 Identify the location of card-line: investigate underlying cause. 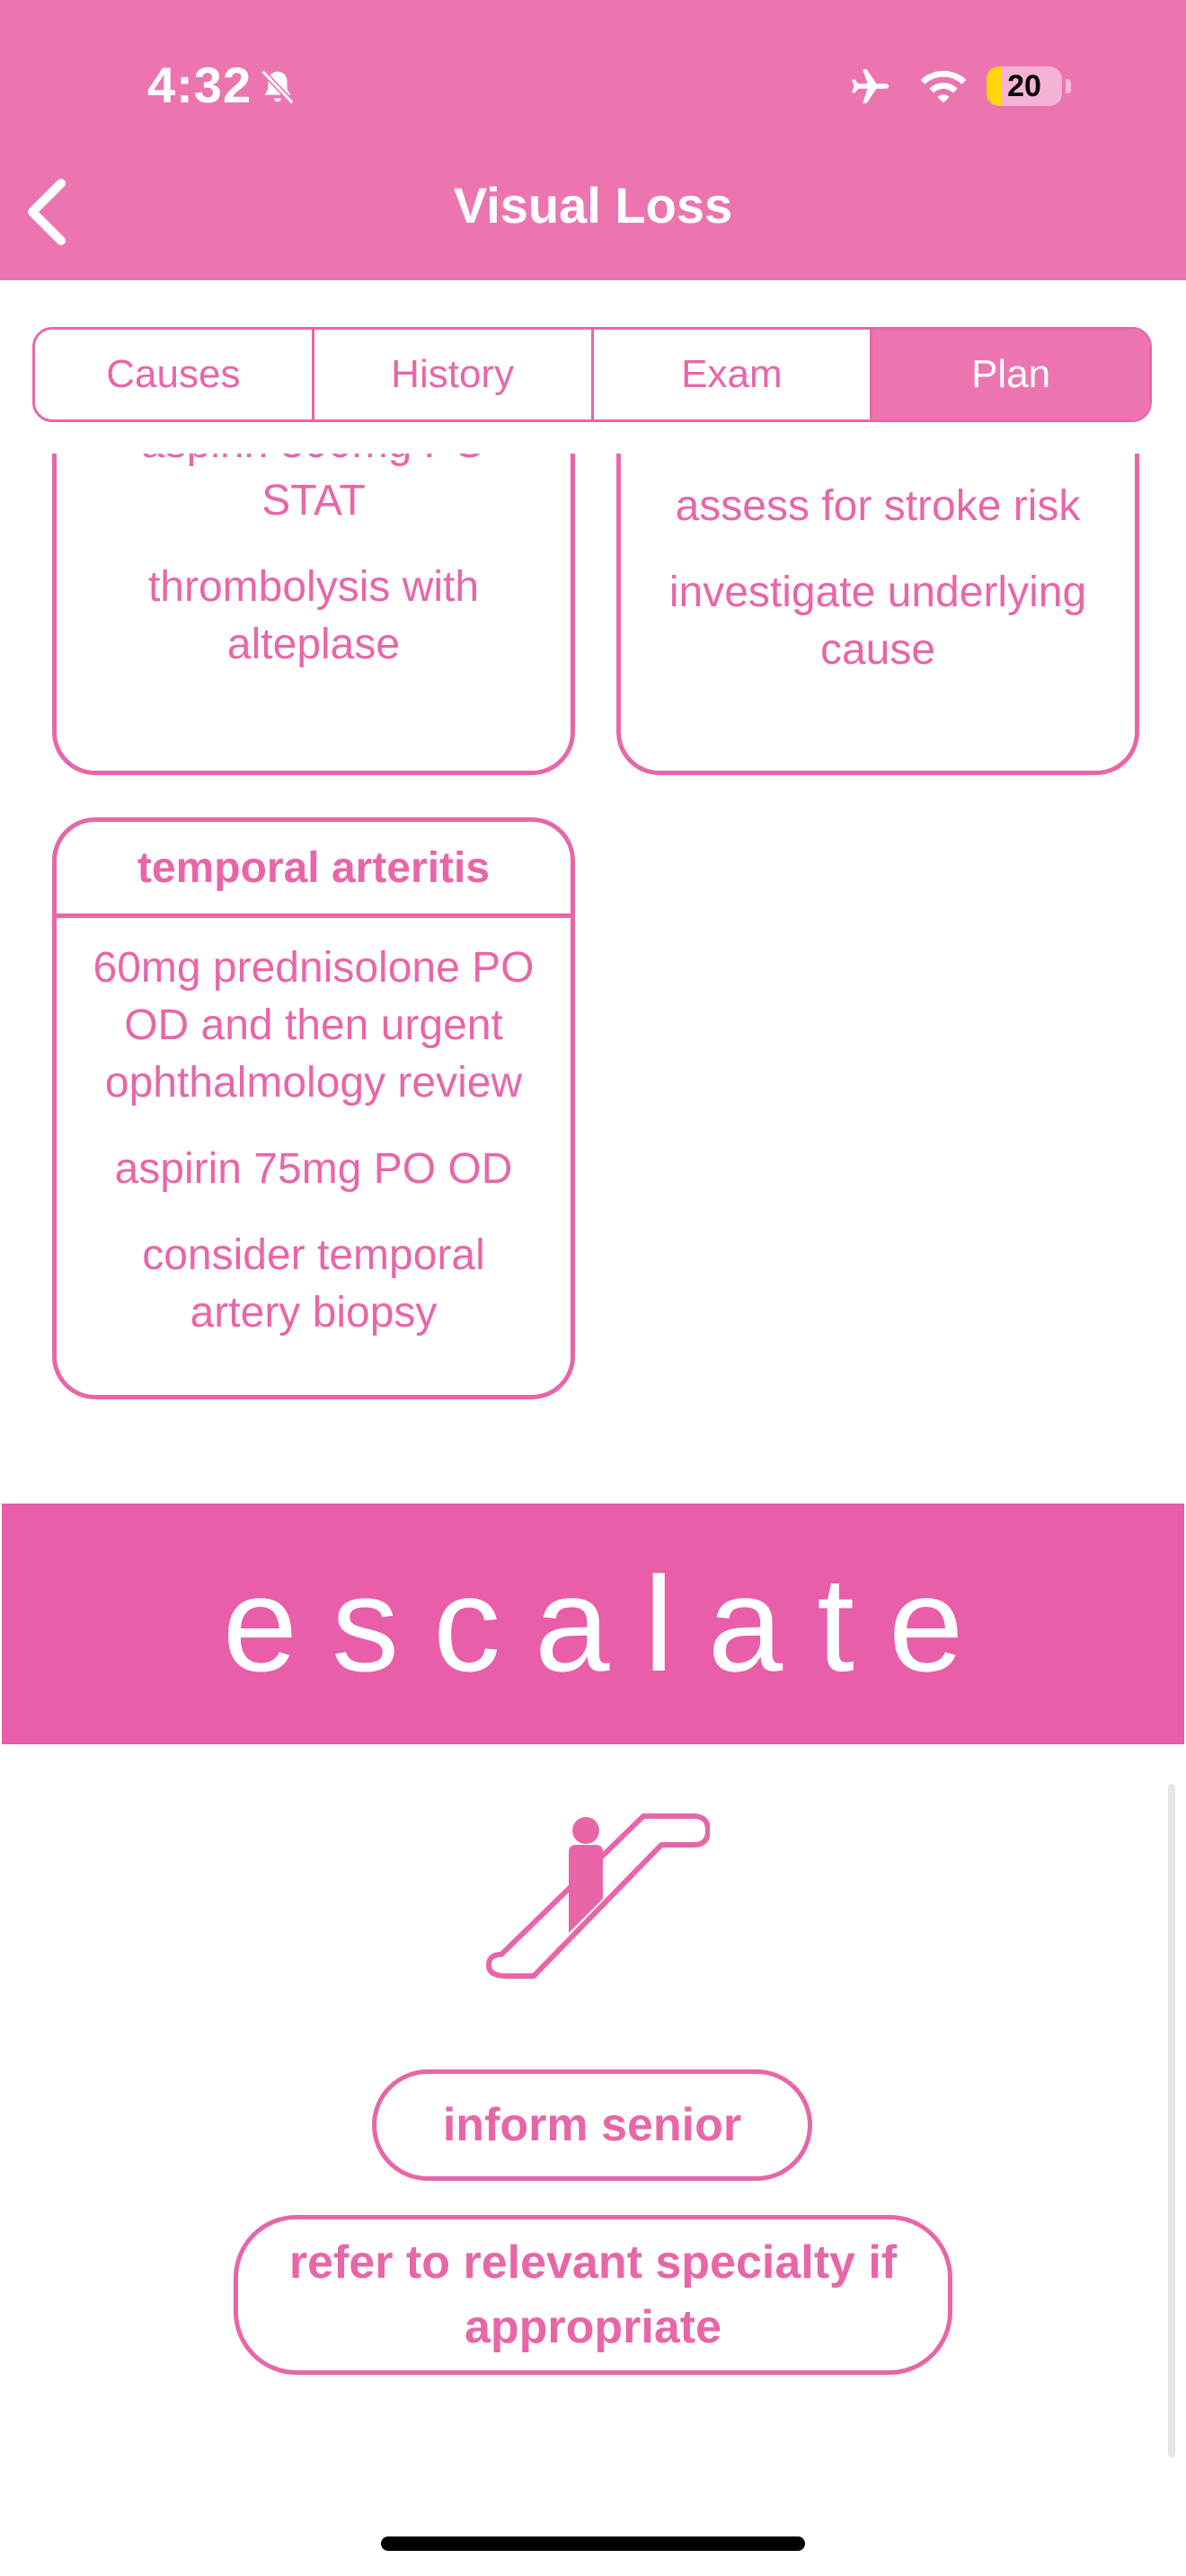
(877, 621).